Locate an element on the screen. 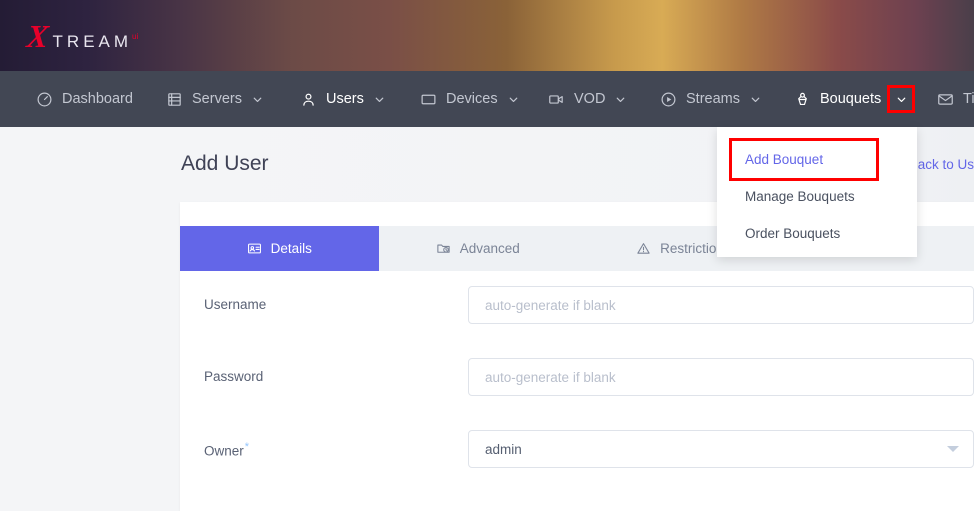  field-label-owner: Owner* is located at coordinates (226, 450).